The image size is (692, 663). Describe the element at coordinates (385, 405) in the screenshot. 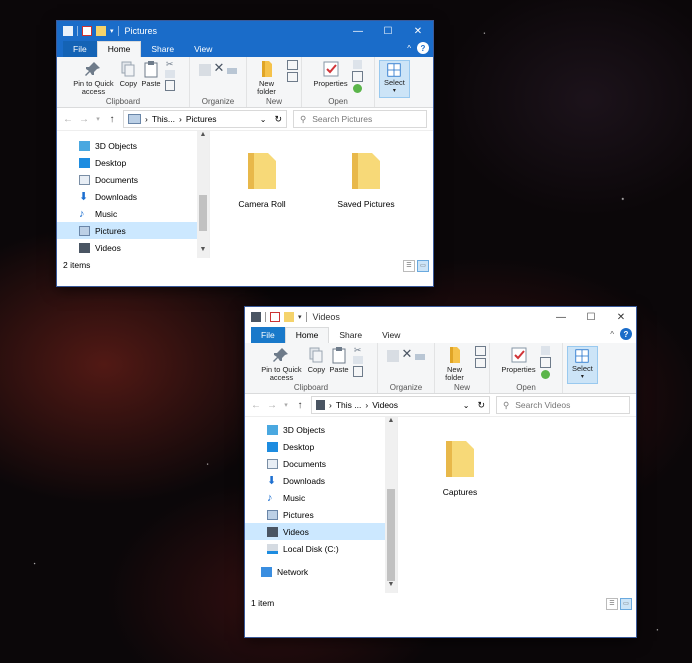

I see `breadcrumb-current: Videos` at that location.